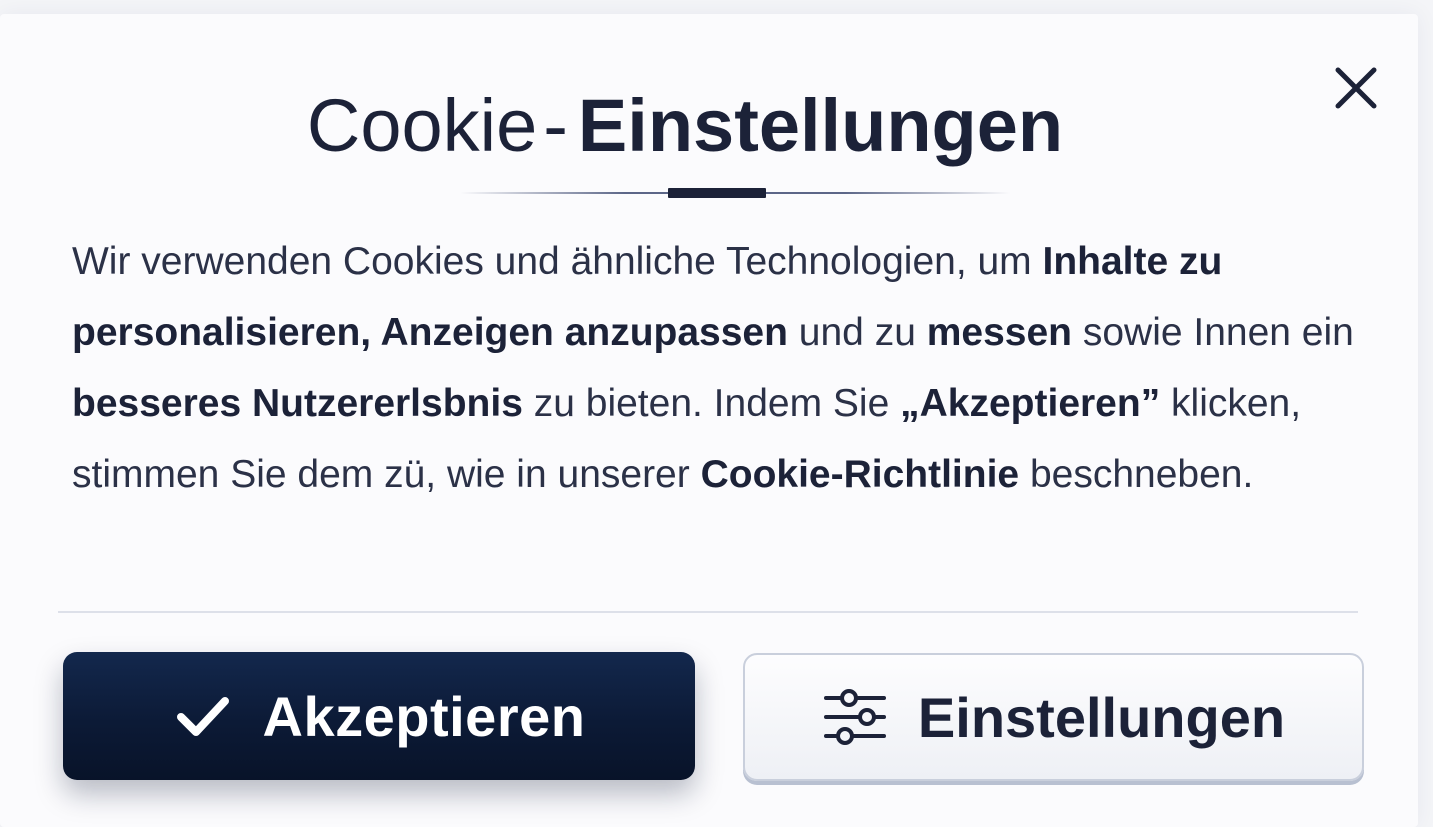 This screenshot has width=1433, height=827. What do you see at coordinates (999, 332) in the screenshot?
I see `desc-bold-2: messen` at bounding box center [999, 332].